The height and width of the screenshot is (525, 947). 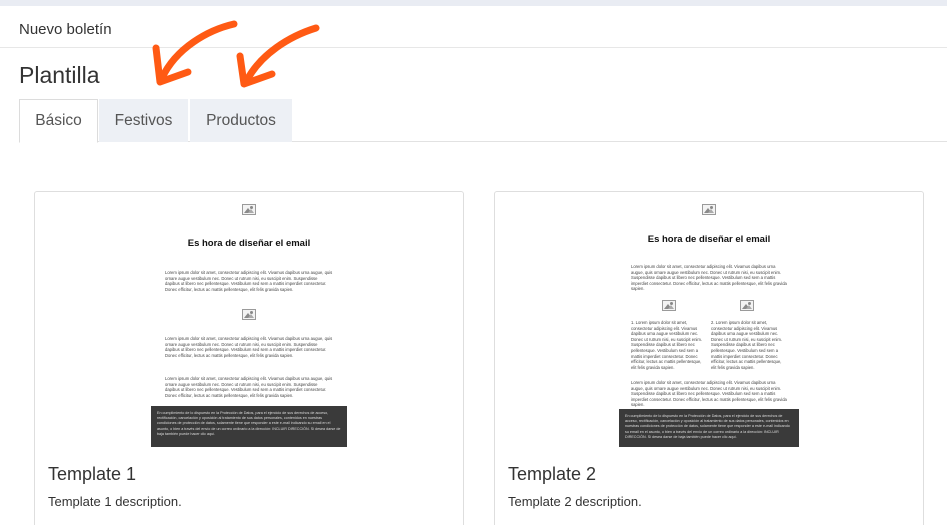 I want to click on tab-productos: Productos, so click(x=241, y=120).